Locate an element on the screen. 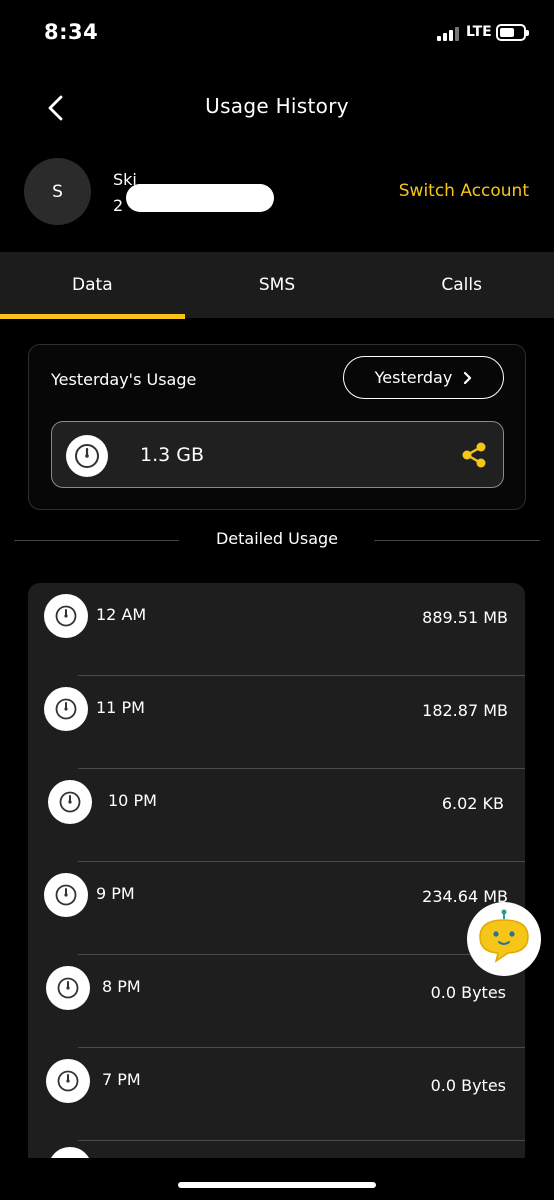 The image size is (554, 1200). switch-account-link: Switch Account is located at coordinates (464, 191).